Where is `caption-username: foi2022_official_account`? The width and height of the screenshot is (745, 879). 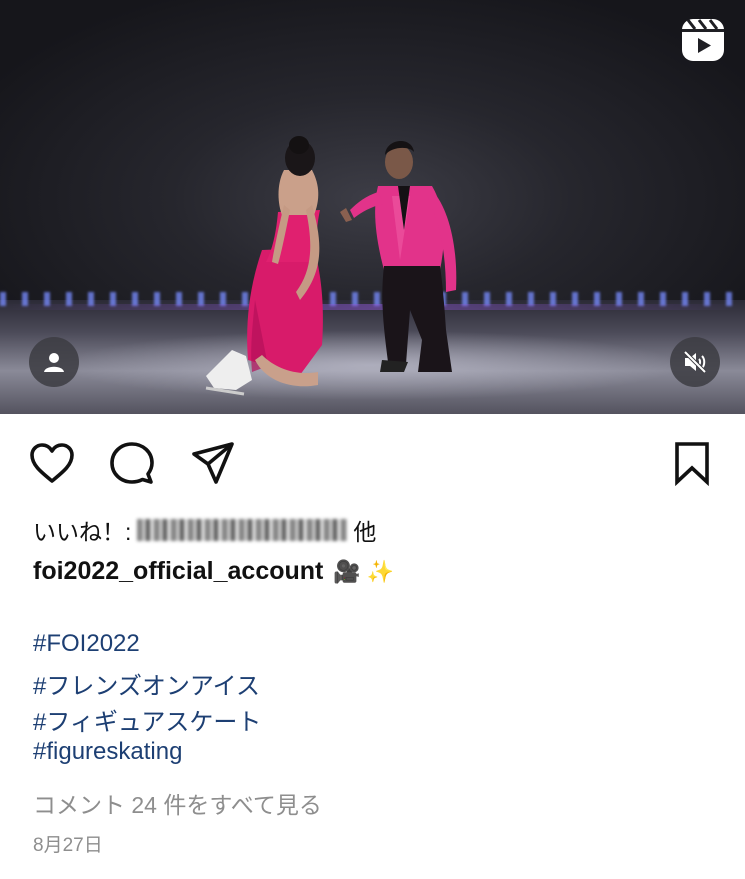
caption-username: foi2022_official_account is located at coordinates (178, 571).